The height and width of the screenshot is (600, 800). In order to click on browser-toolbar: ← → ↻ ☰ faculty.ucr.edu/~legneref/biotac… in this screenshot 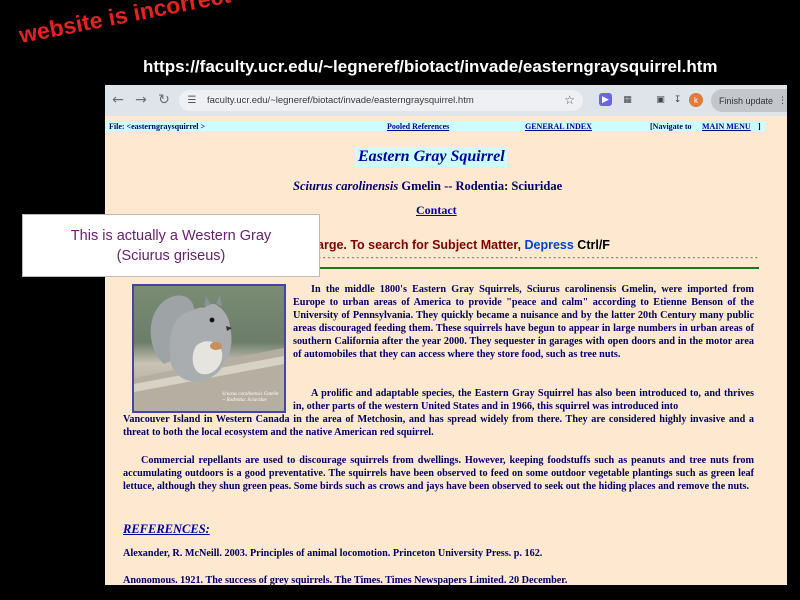, I will do `click(446, 100)`.